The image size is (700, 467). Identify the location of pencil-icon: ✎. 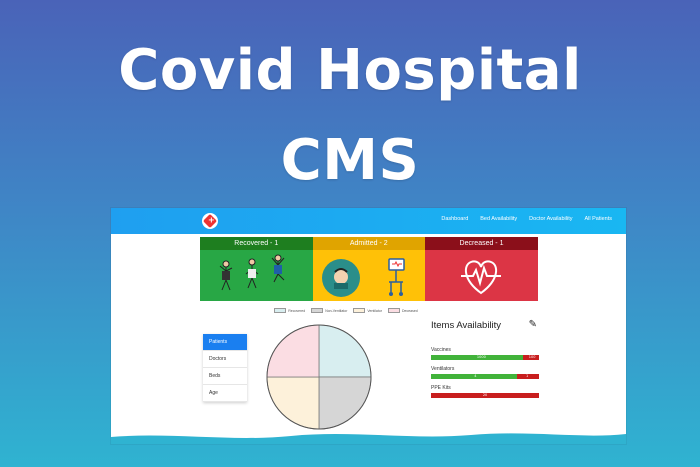
(533, 324).